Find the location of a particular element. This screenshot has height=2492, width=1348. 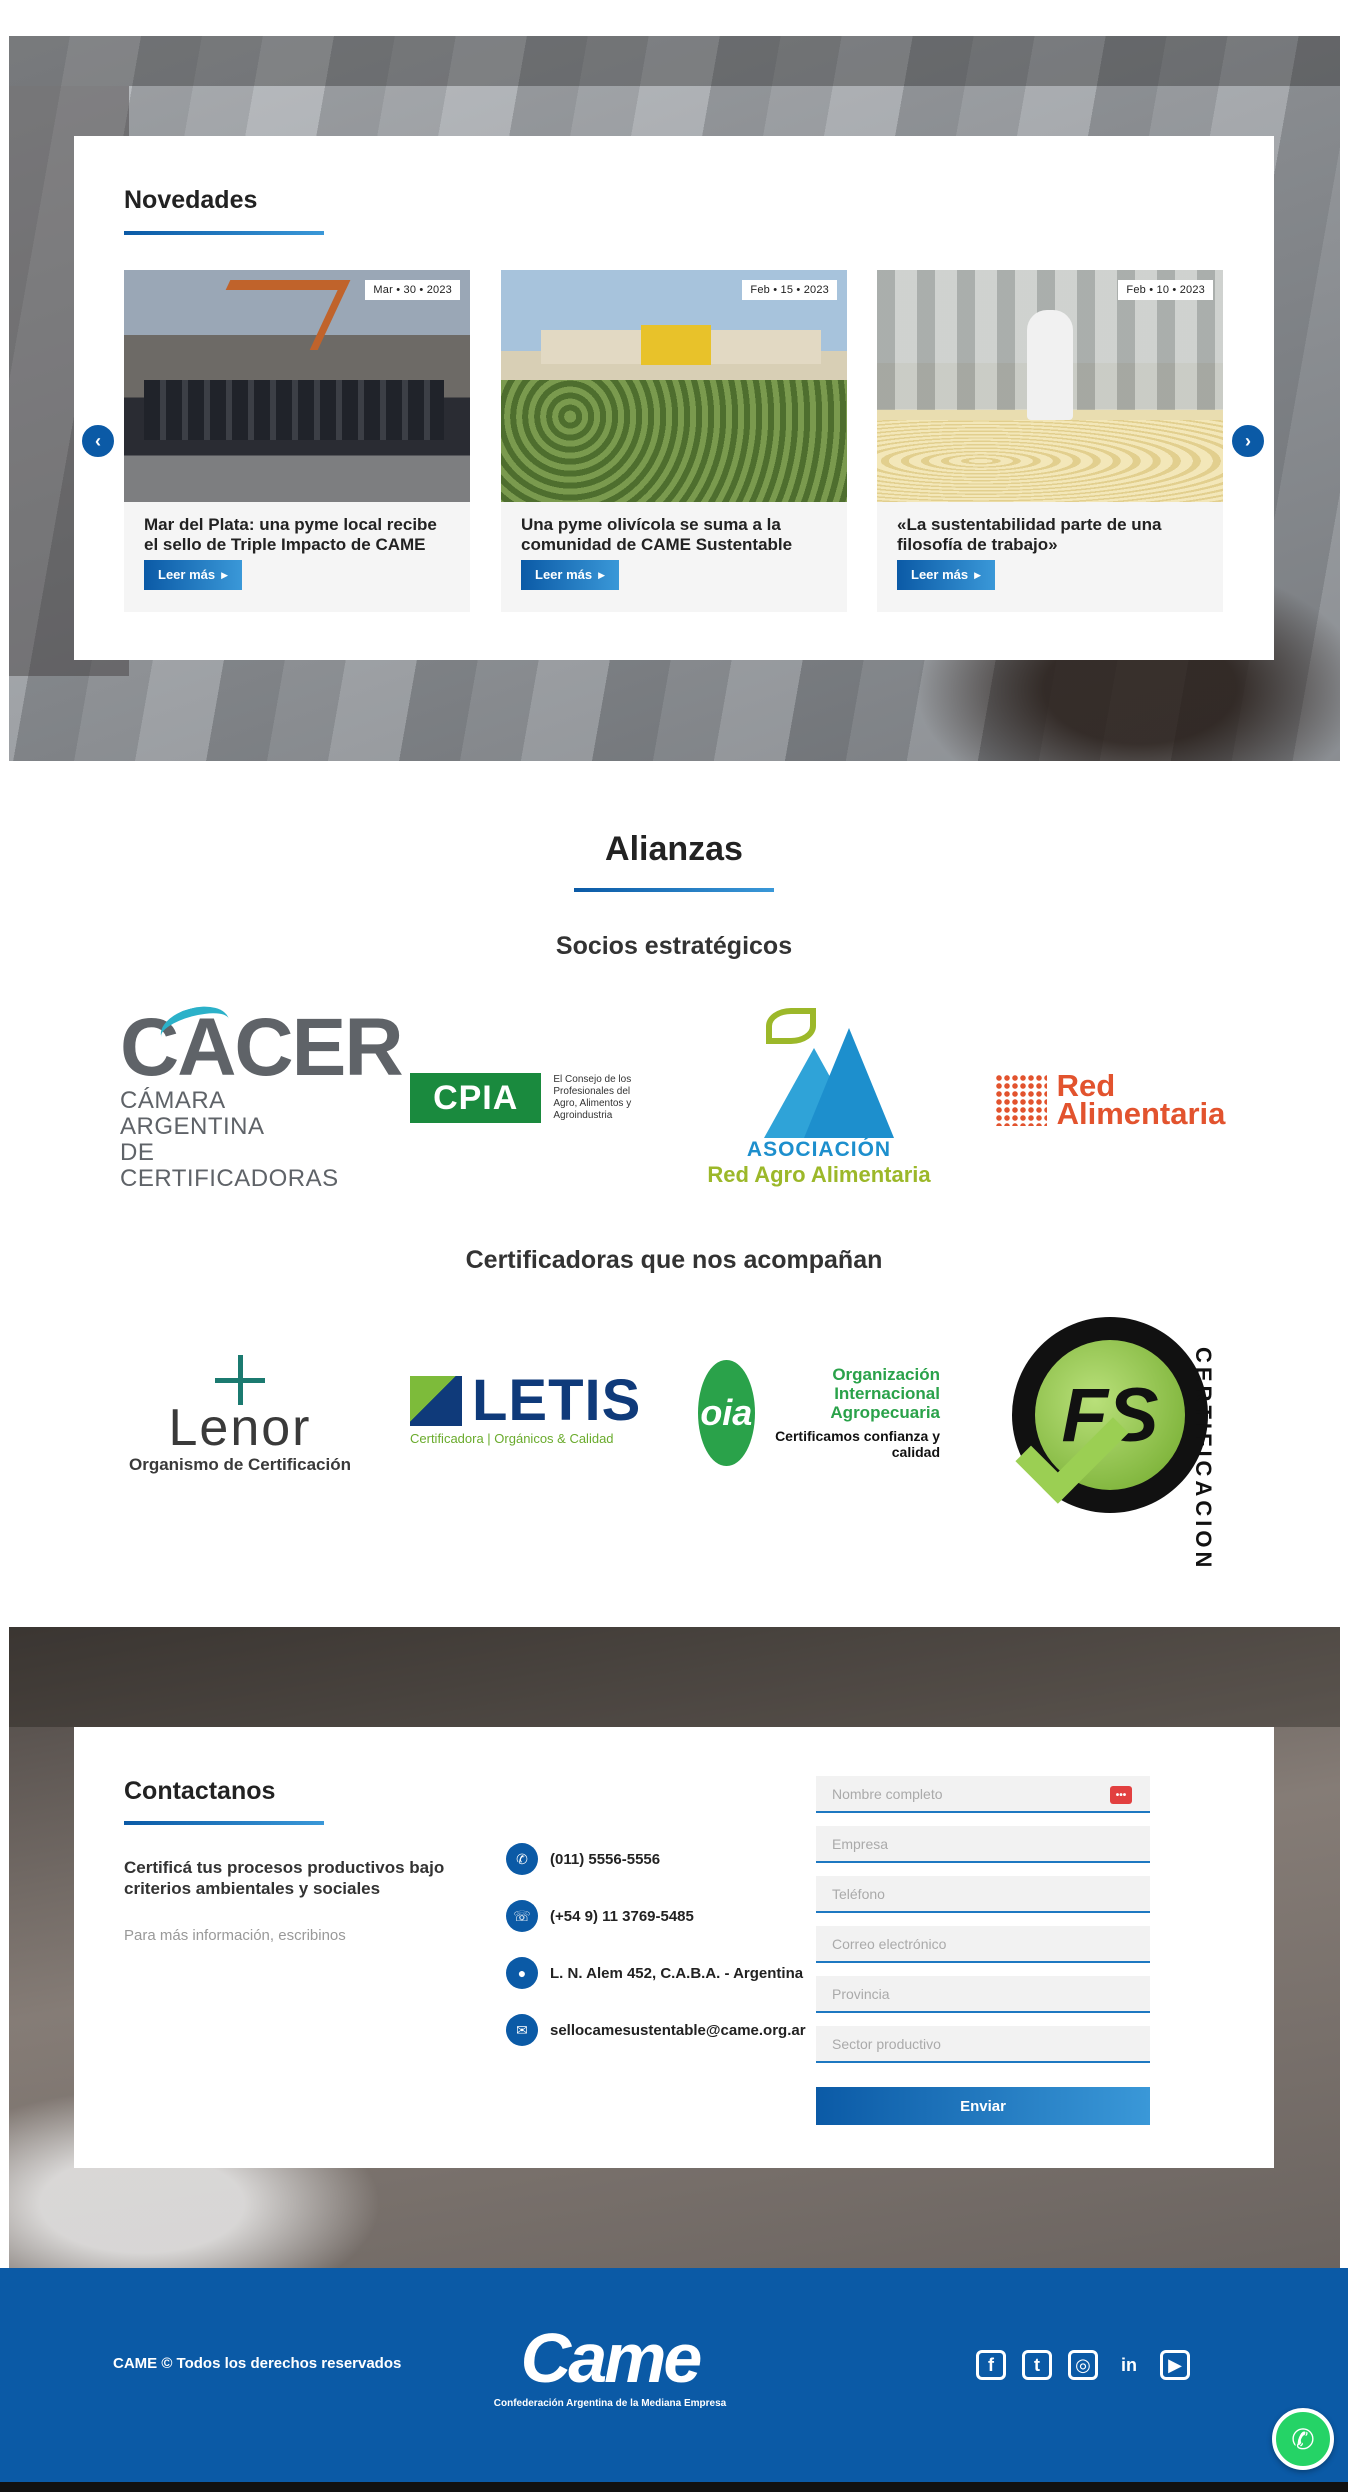

certificadoras-title: Certificadoras que nos acompañan is located at coordinates (674, 1260).